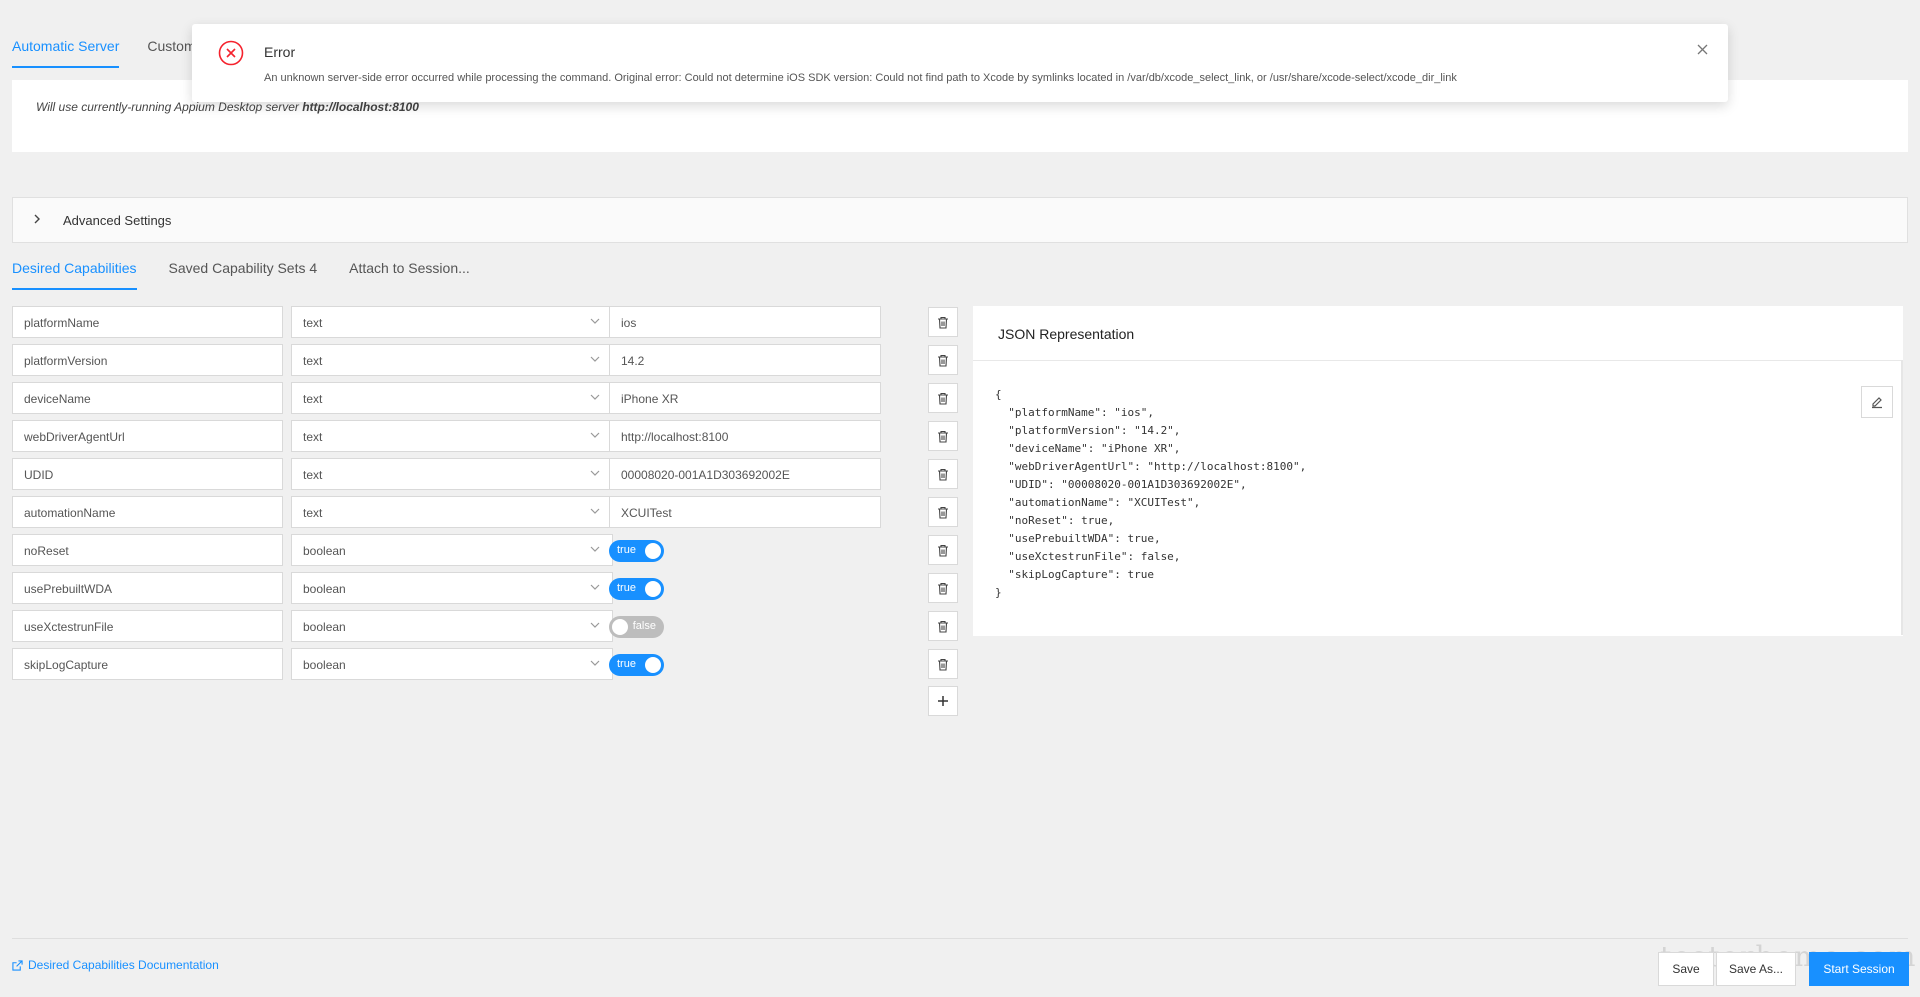 Image resolution: width=1920 pixels, height=997 pixels. Describe the element at coordinates (171, 49) in the screenshot. I see `tab-custom-server: Custom` at that location.